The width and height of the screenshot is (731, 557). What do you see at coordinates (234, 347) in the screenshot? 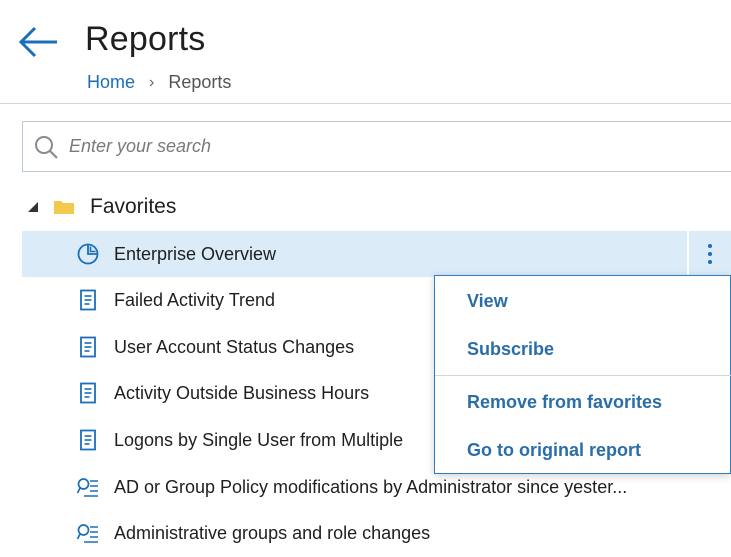
I see `tree-item-label: User Account Status Changes` at bounding box center [234, 347].